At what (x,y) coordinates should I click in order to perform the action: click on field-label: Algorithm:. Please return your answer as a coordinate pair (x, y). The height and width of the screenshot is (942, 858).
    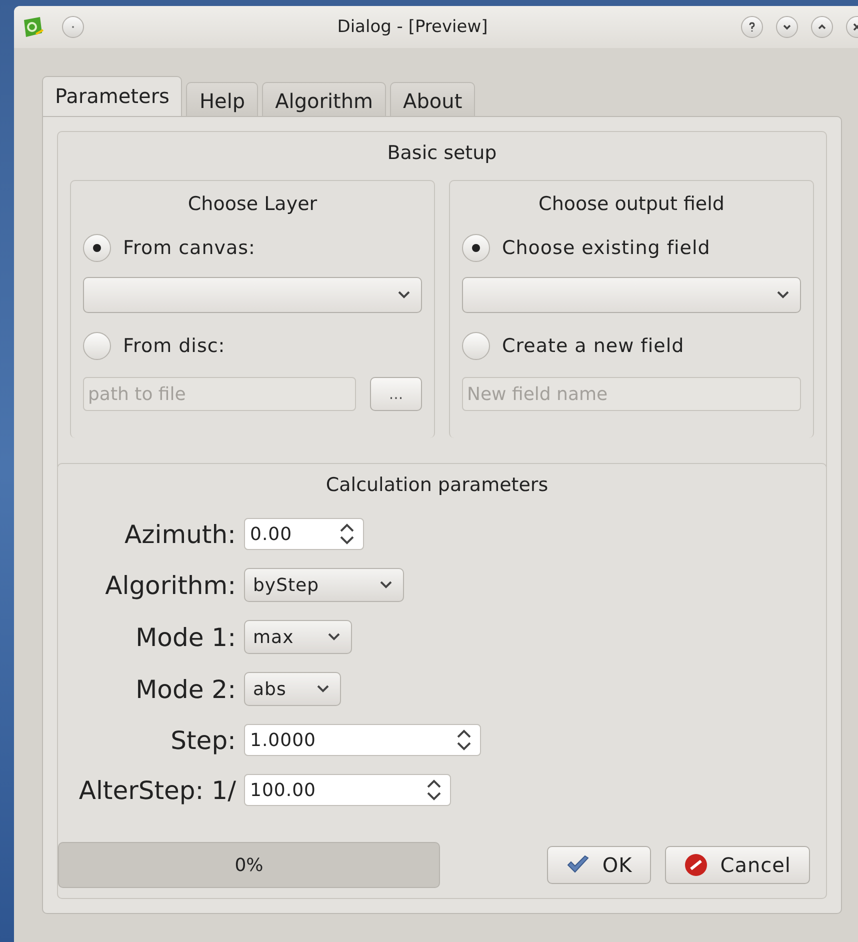
    Looking at the image, I should click on (170, 585).